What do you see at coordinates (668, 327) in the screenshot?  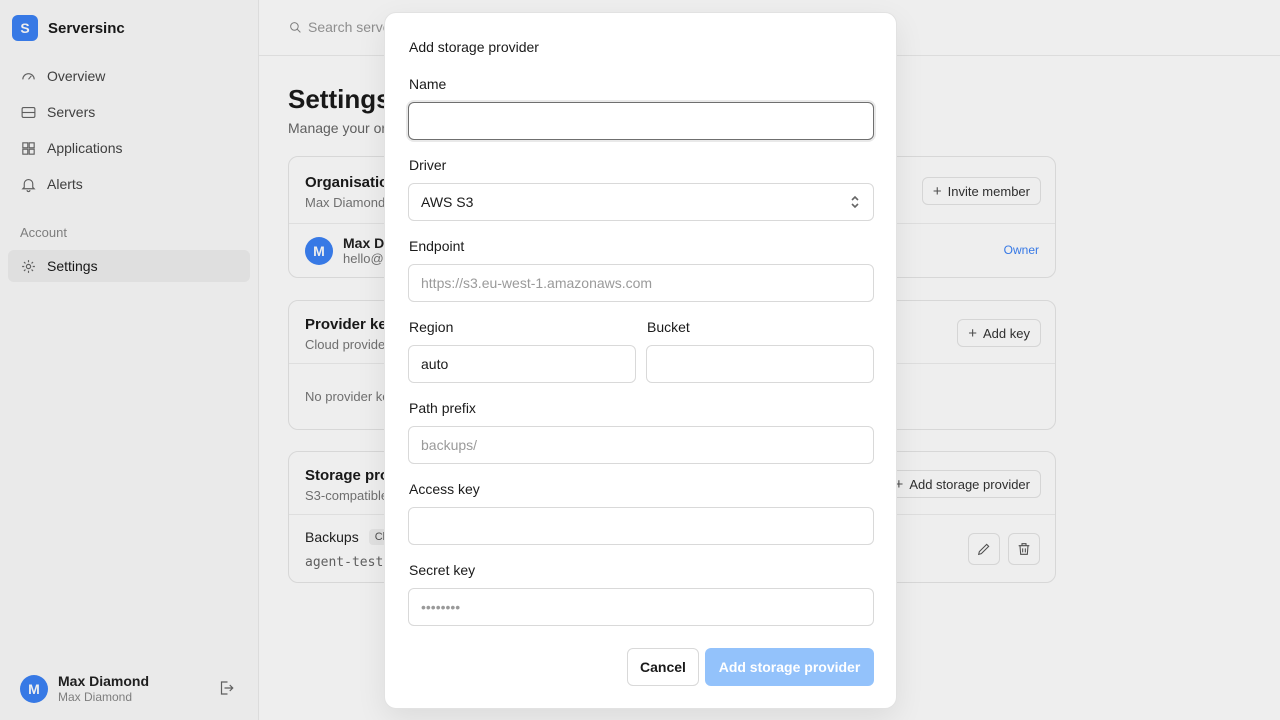 I see `bucket-label: Bucket` at bounding box center [668, 327].